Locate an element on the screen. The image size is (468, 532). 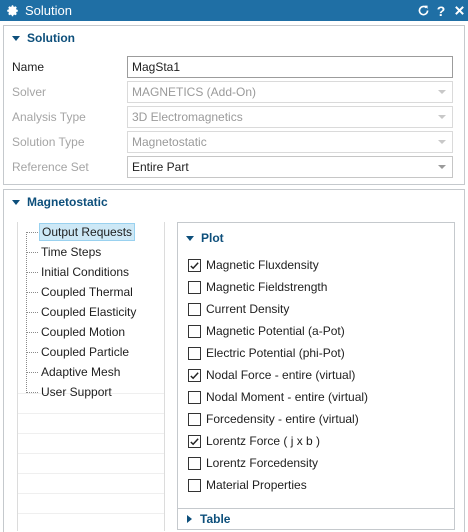
plot-option-row: Current Density is located at coordinates (238, 309).